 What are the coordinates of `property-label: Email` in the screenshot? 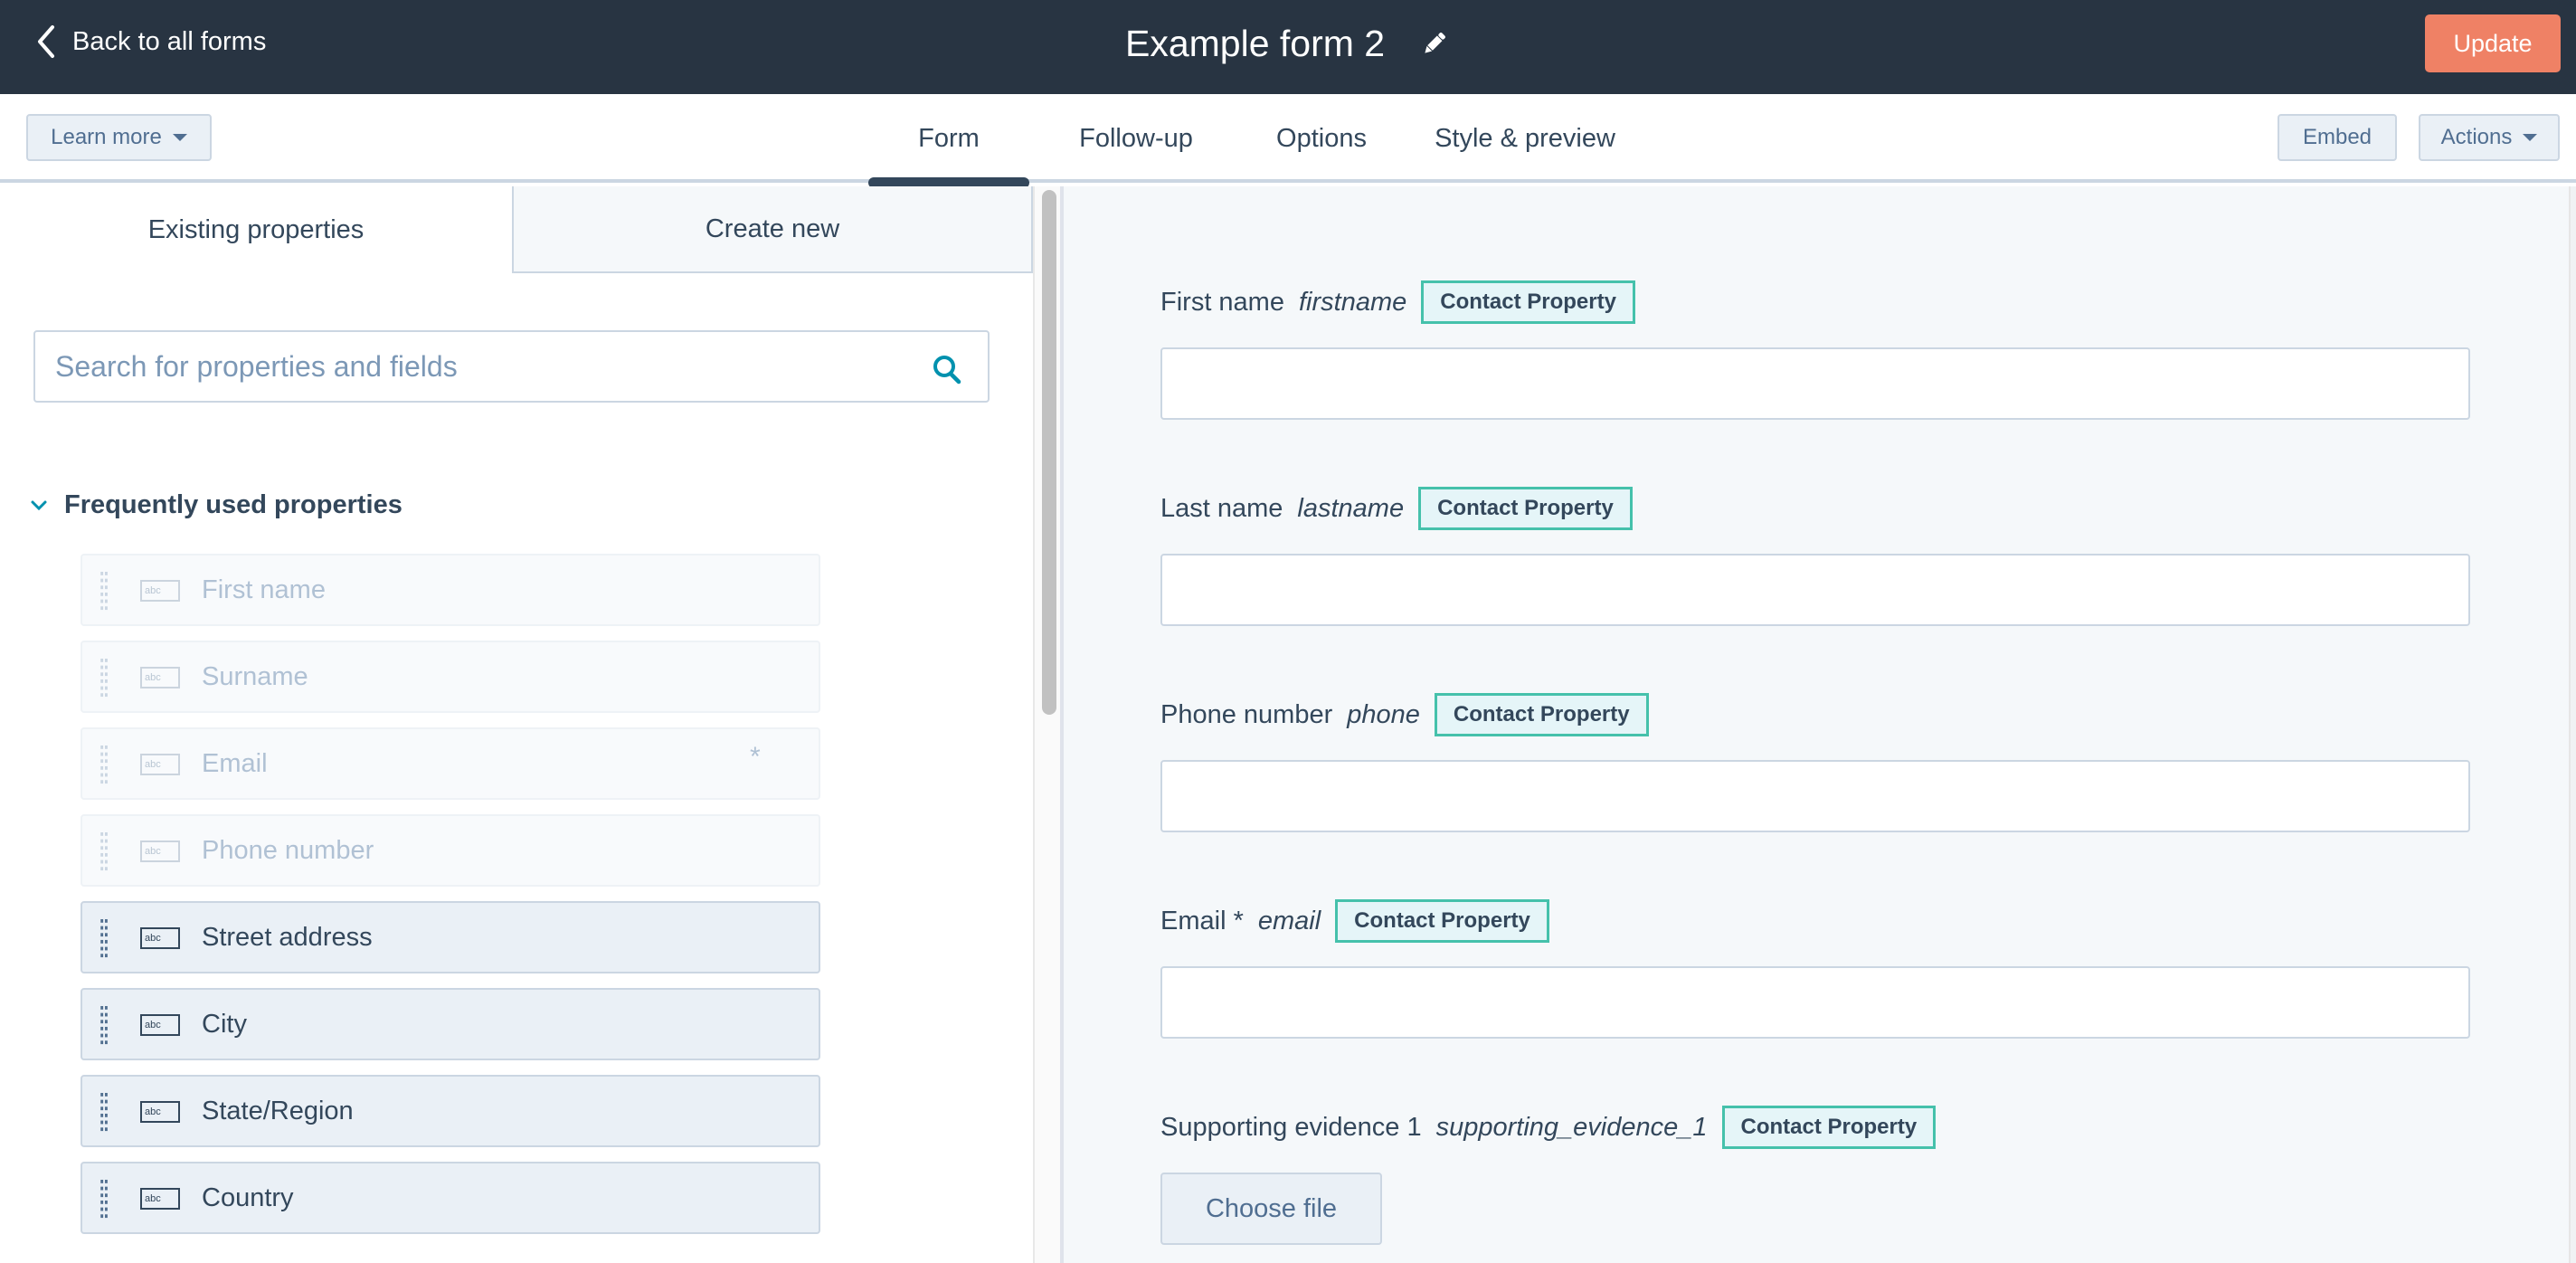 It's located at (235, 763).